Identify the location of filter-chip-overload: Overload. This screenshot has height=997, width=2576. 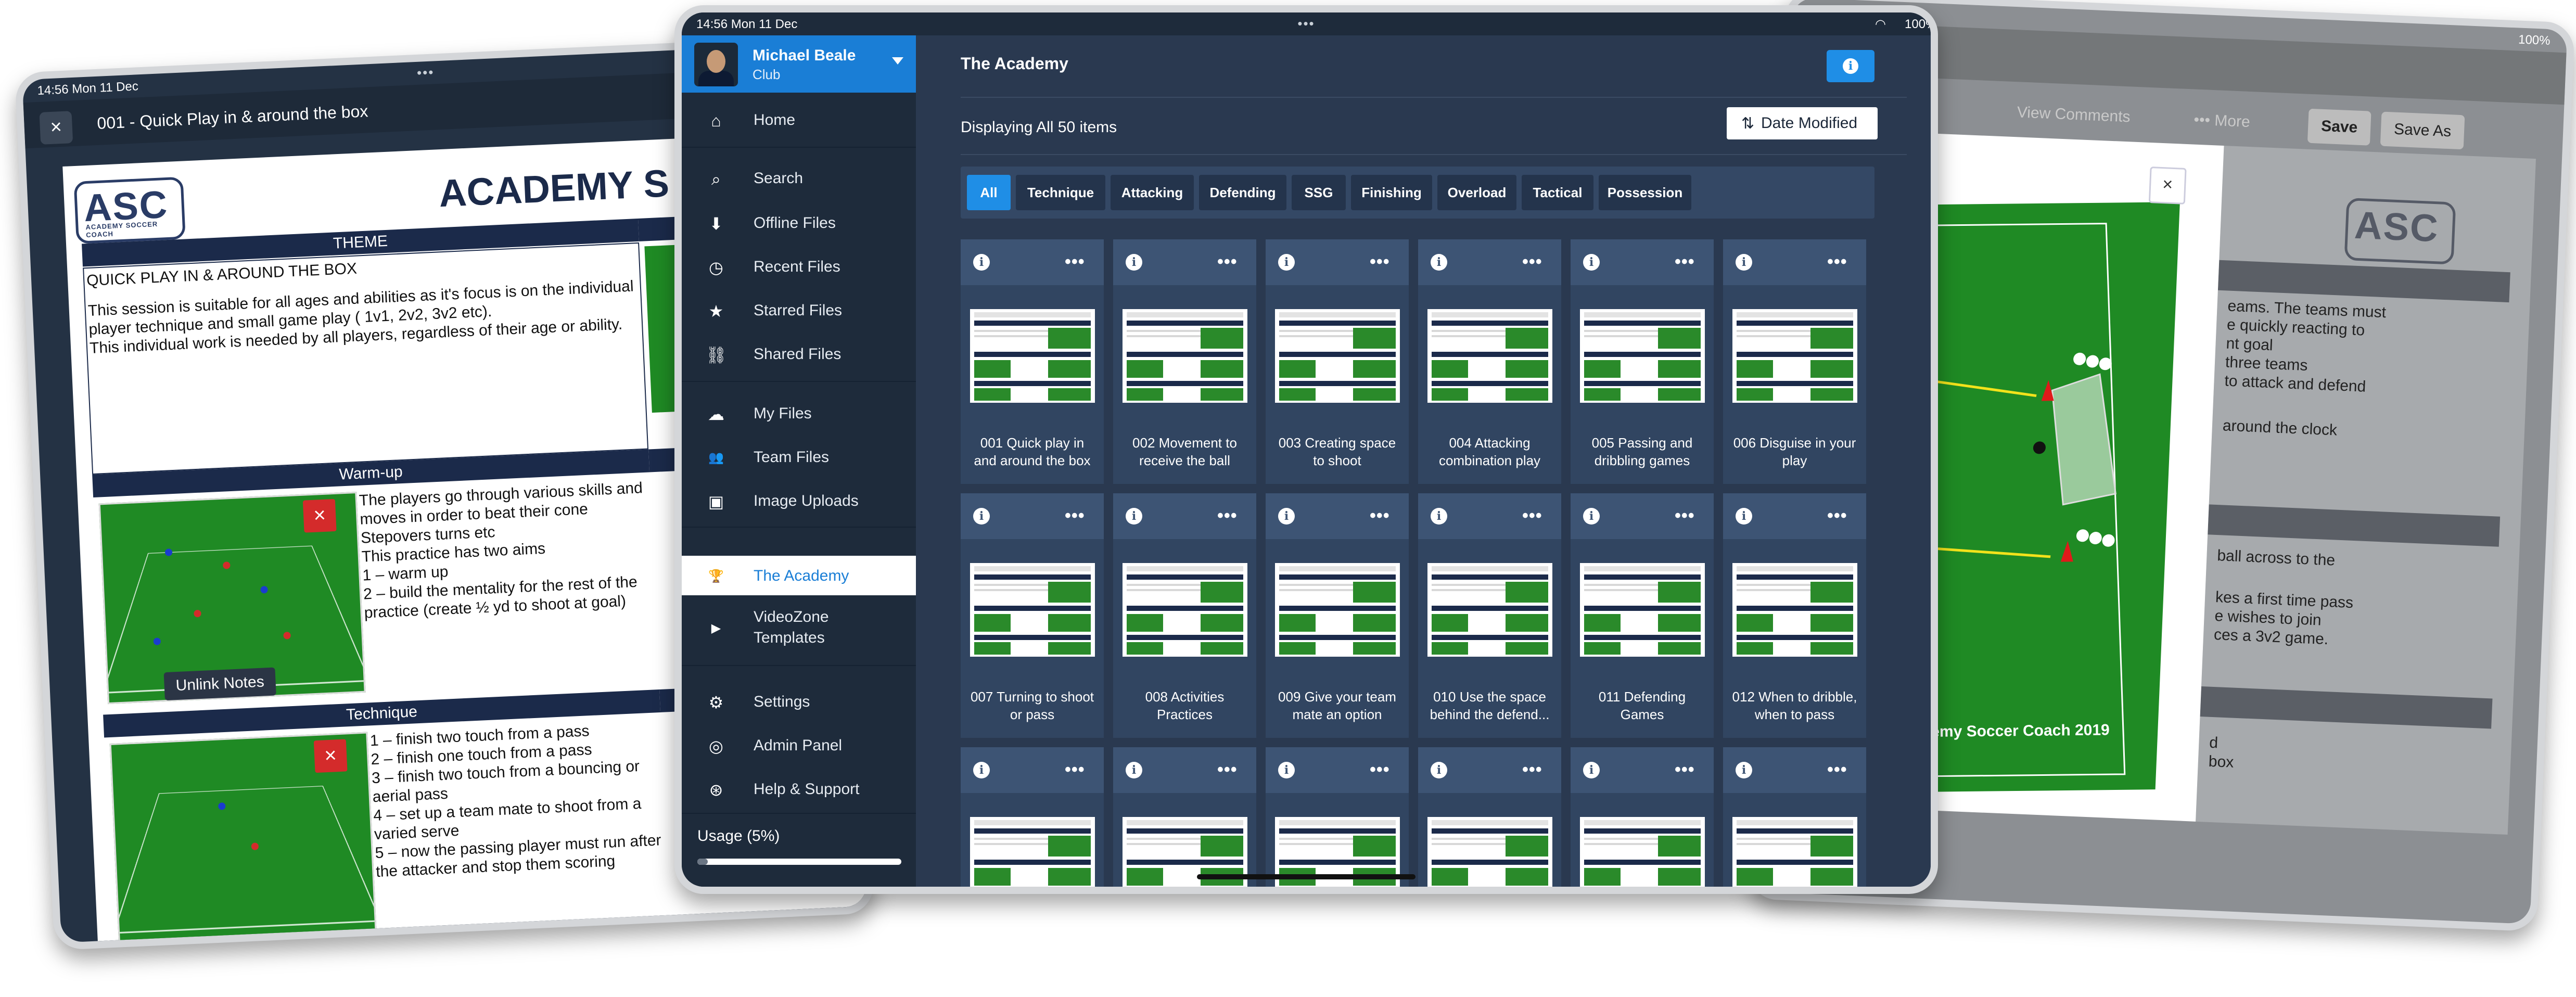
(1476, 192).